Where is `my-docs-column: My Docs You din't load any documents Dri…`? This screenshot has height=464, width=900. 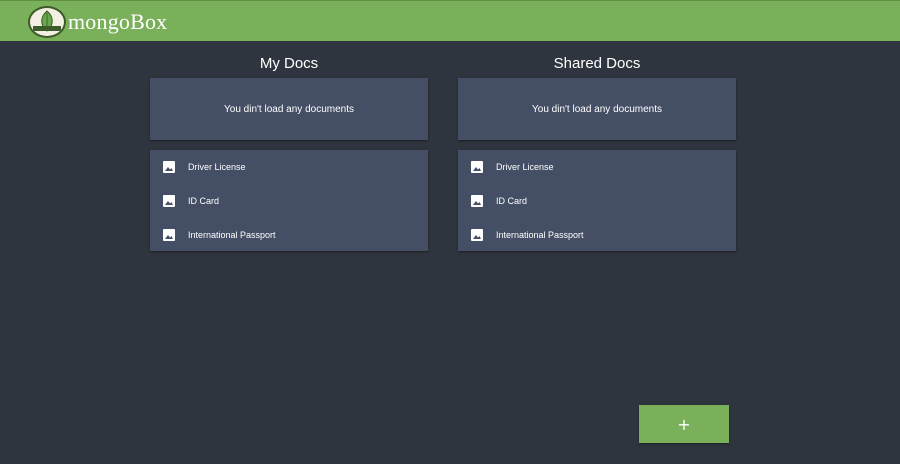
my-docs-column: My Docs You din't load any documents Dri… is located at coordinates (289, 151).